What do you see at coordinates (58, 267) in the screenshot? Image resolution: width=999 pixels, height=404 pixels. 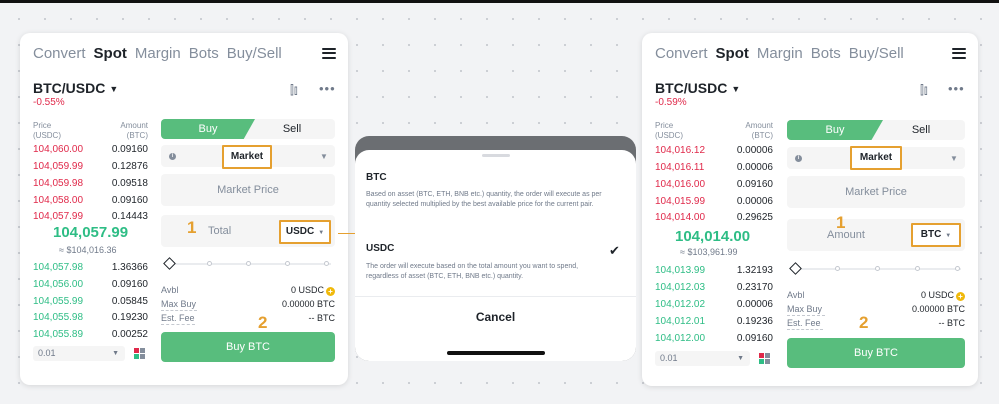 I see `bid-price: 104,057.98` at bounding box center [58, 267].